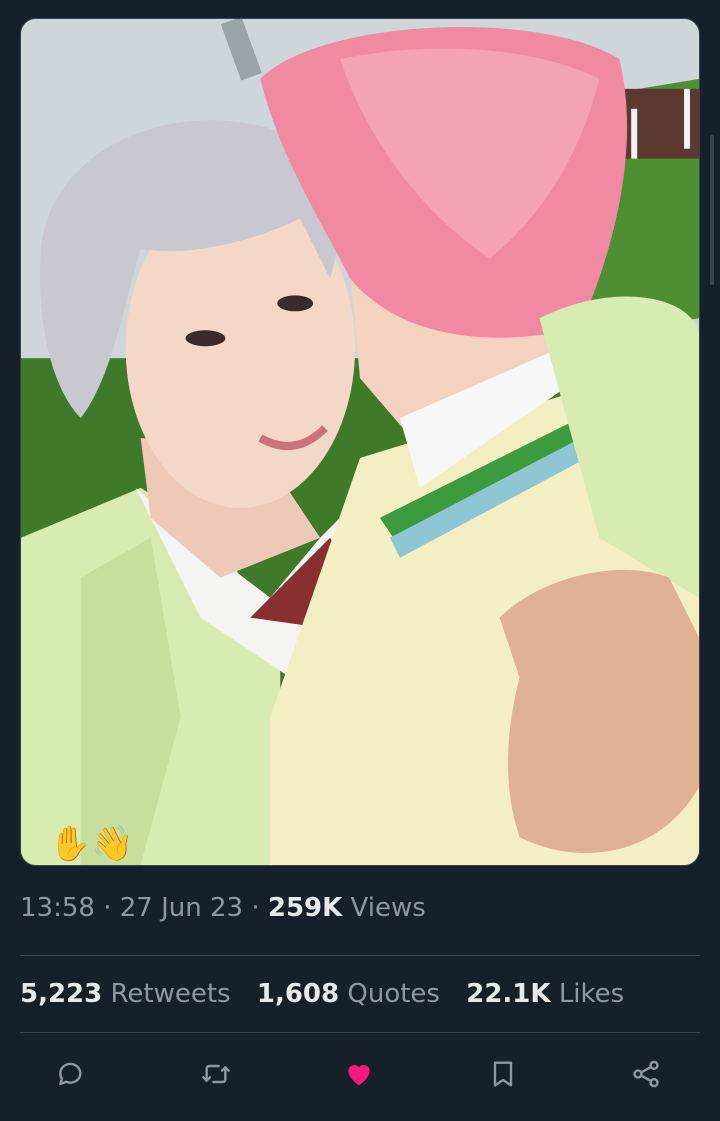 This screenshot has height=1121, width=720. I want to click on tweet-meta: 13:58 · 27 Jun 23 · 259K Views, so click(223, 908).